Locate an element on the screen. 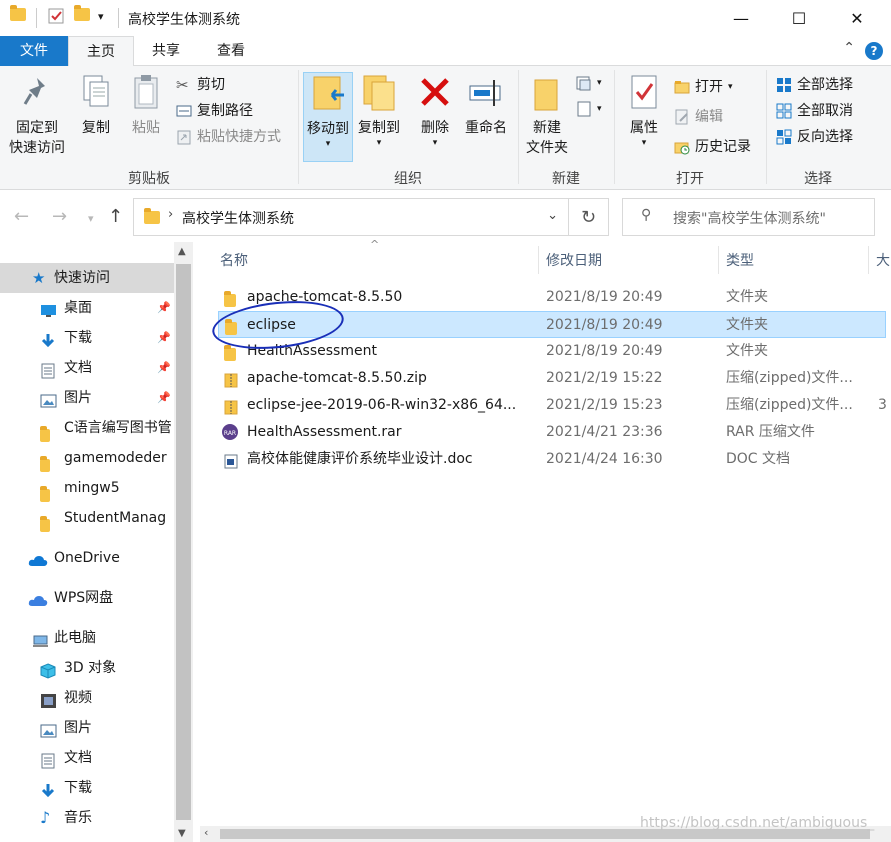  search-input: ⚲ 搜索"高校学生体测系统" is located at coordinates (748, 217).